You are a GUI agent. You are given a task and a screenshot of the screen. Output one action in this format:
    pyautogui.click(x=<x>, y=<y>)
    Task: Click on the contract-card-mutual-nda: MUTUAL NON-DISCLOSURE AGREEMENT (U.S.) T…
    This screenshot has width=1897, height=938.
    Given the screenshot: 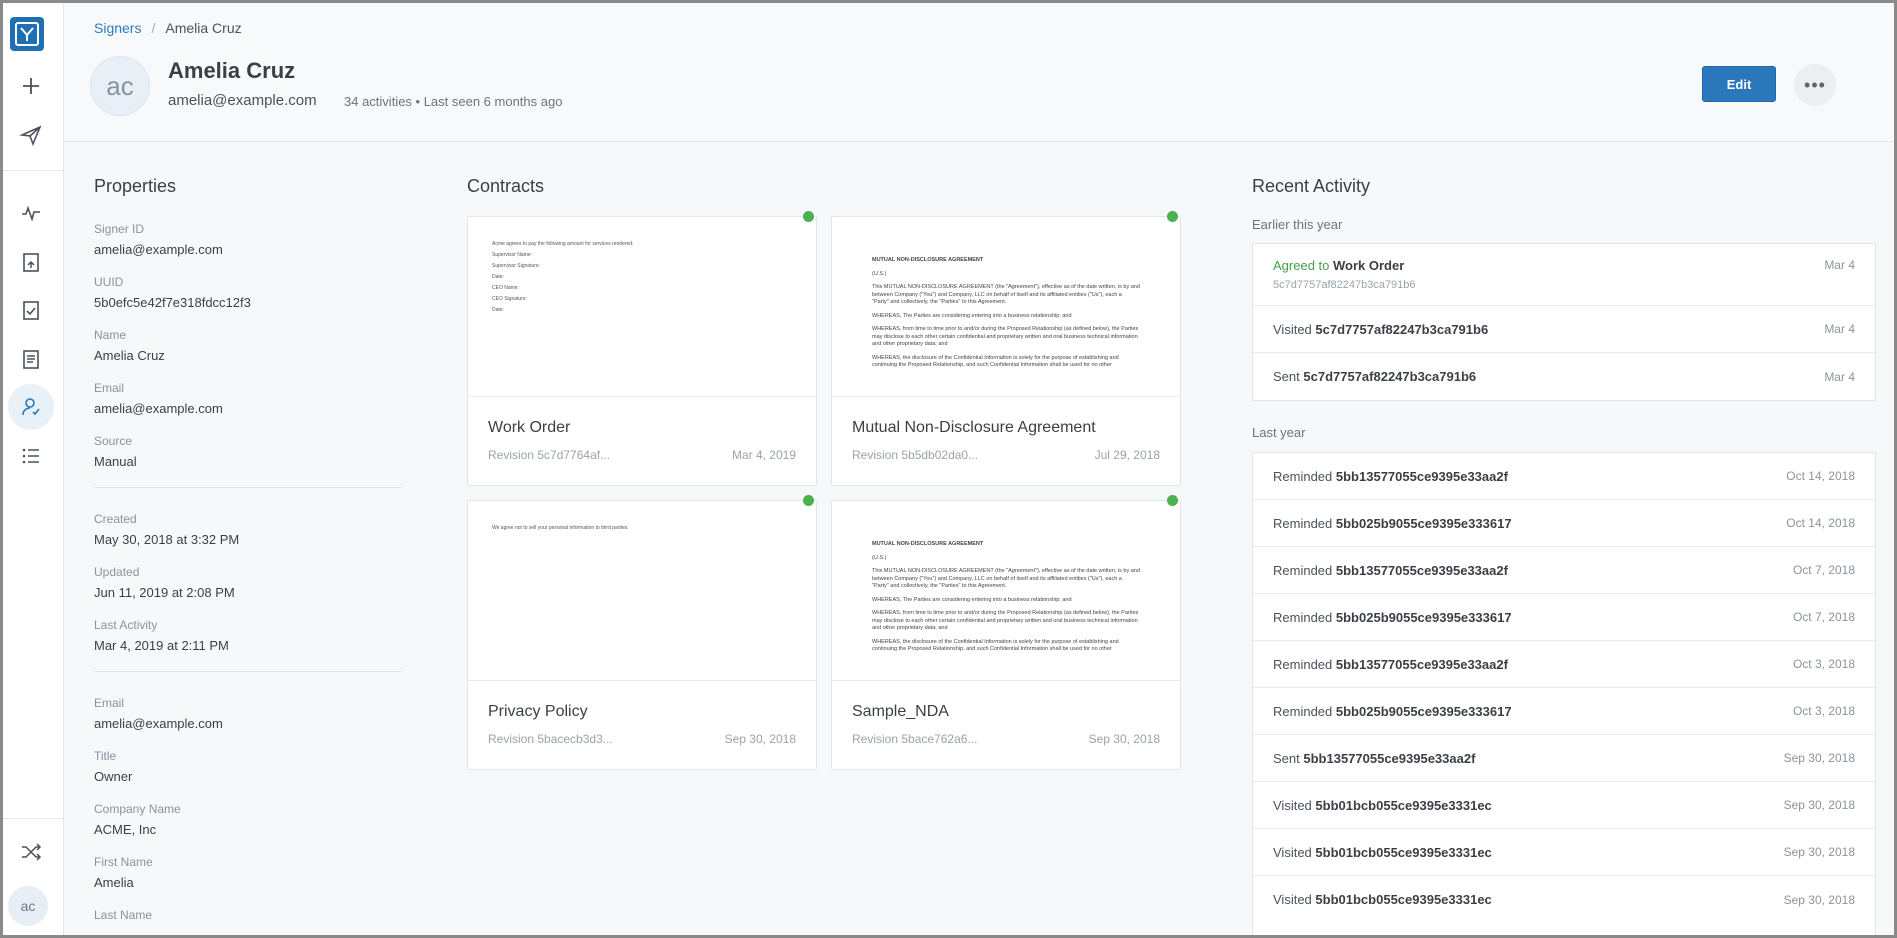 What is the action you would take?
    pyautogui.click(x=1006, y=348)
    